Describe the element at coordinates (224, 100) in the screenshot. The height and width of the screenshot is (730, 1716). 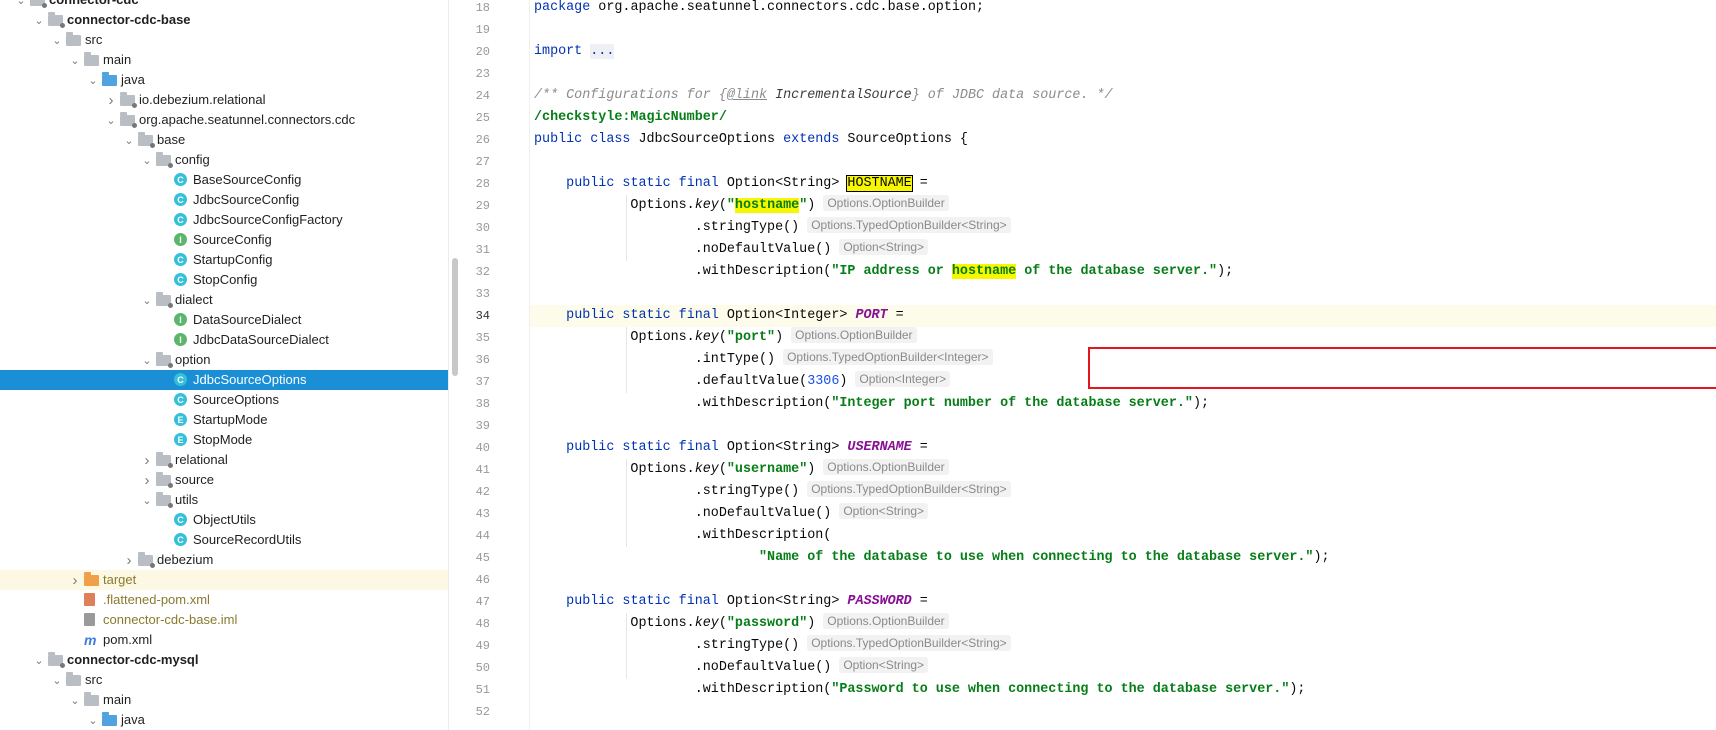
I see `tree-item-io-debezium-relational: › io.debezium.relational` at that location.